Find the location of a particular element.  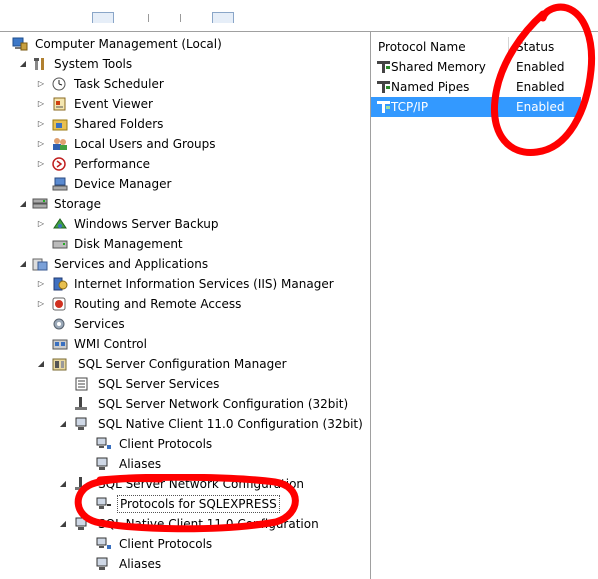

tree-item-aliases: Aliases is located at coordinates (185, 564).